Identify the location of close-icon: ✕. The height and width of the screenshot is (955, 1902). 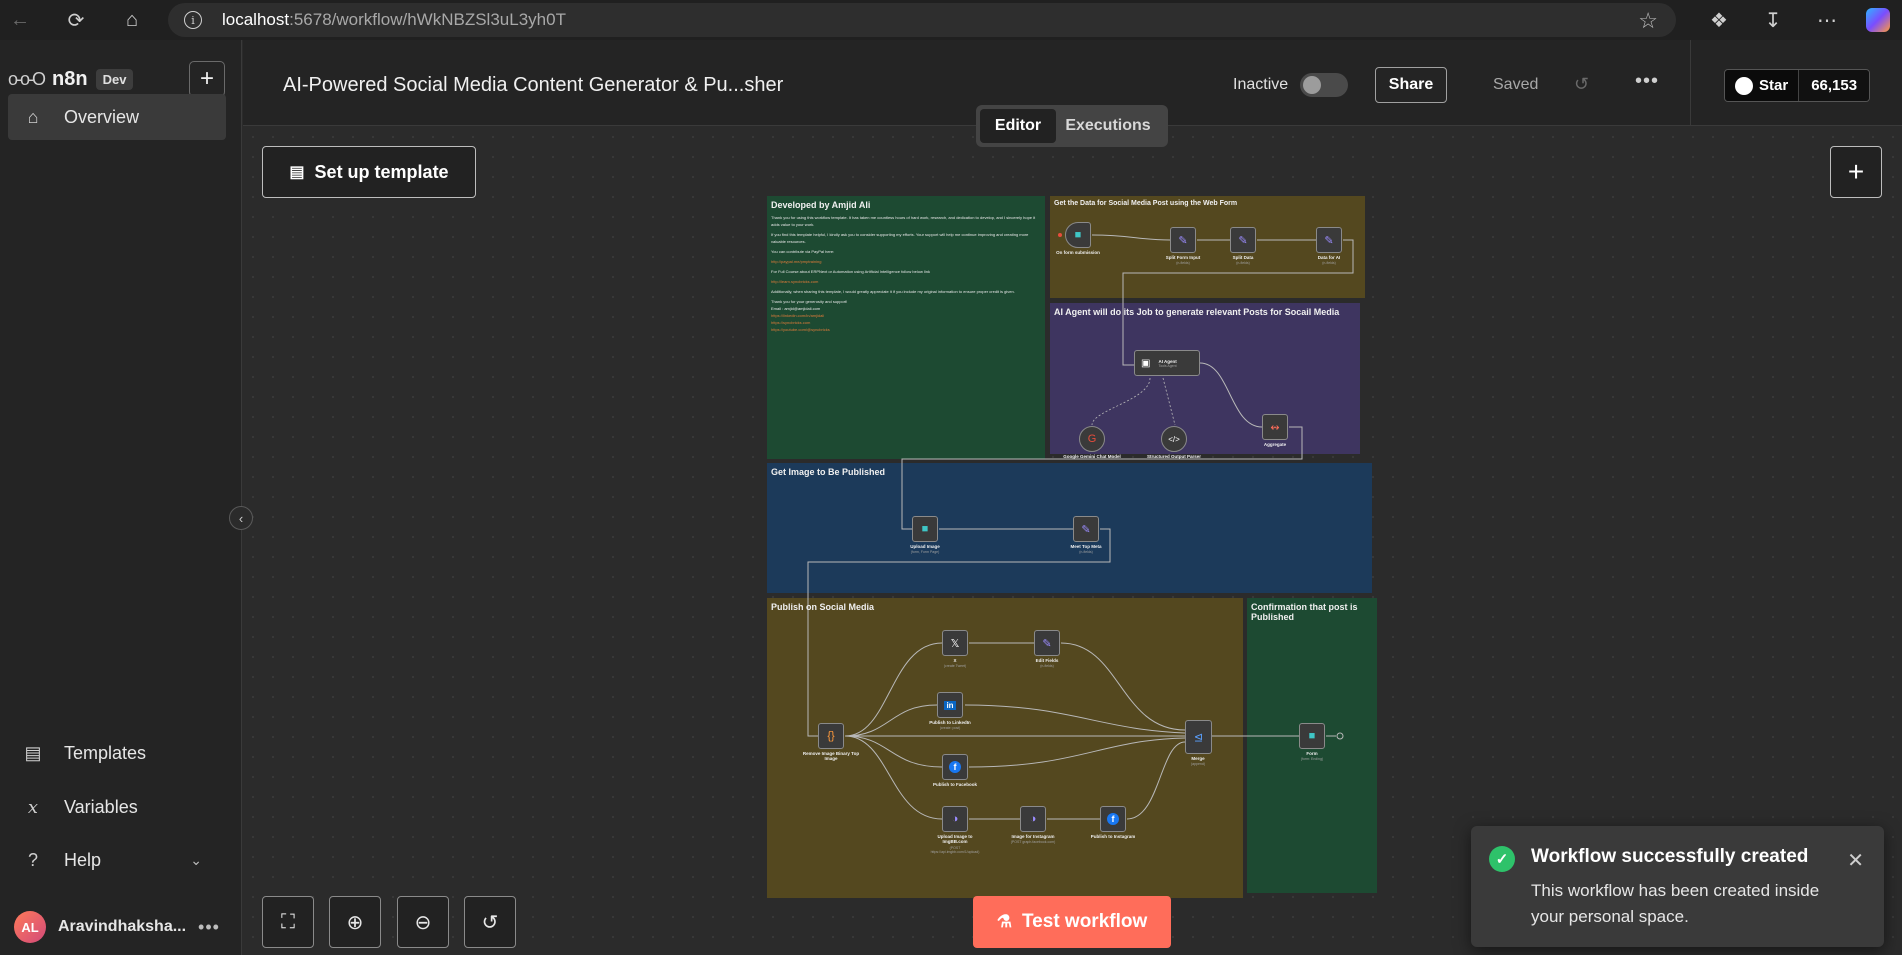
(1855, 860).